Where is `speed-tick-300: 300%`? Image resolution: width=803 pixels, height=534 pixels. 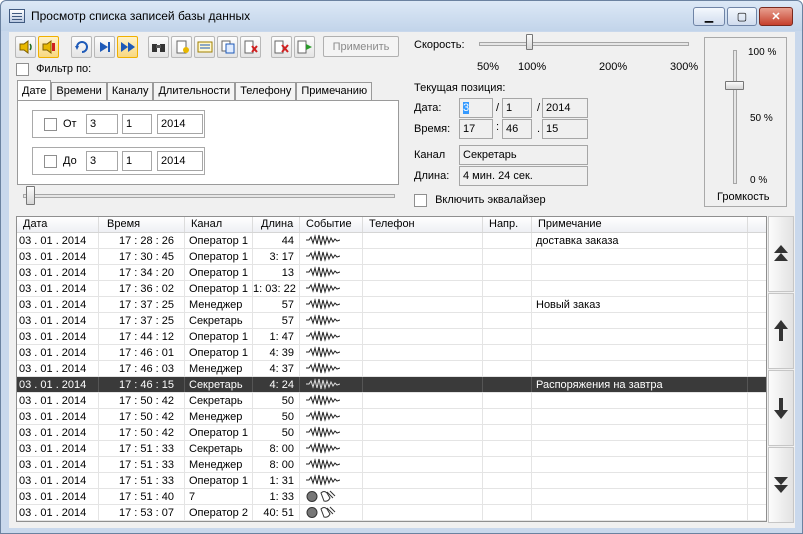
speed-tick-300: 300% is located at coordinates (684, 67).